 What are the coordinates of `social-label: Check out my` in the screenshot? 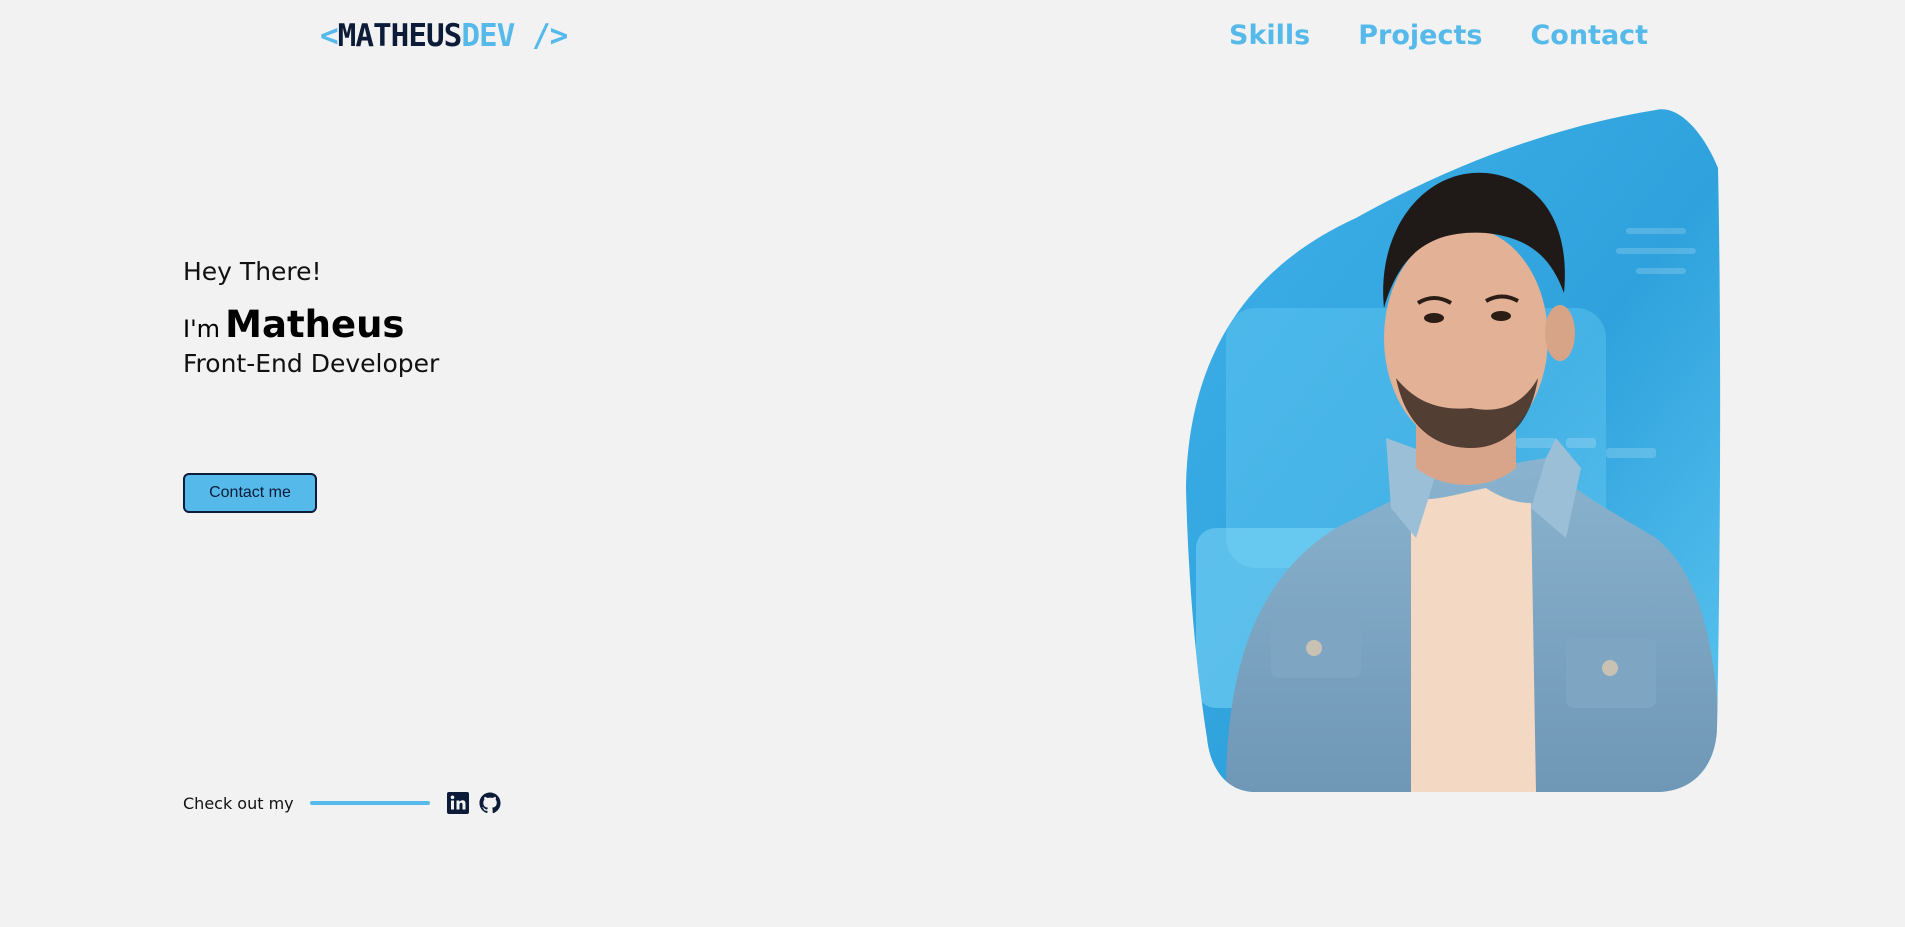 It's located at (238, 803).